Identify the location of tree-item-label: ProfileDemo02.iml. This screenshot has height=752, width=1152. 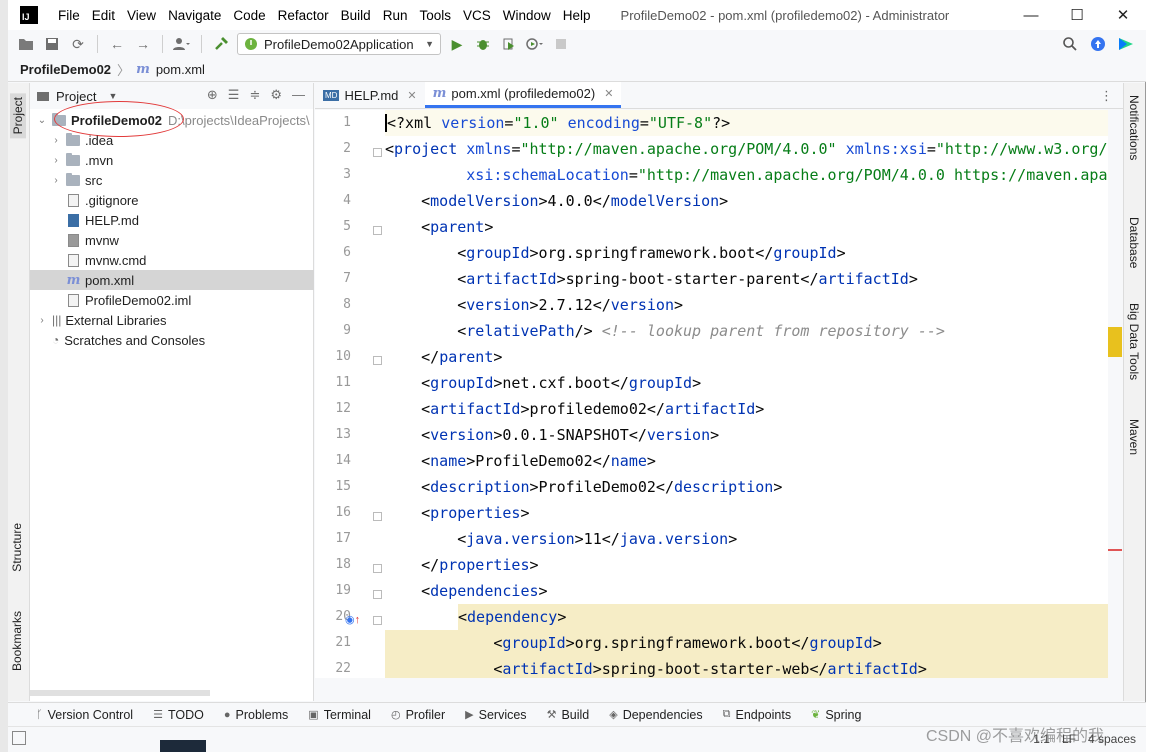
(138, 300).